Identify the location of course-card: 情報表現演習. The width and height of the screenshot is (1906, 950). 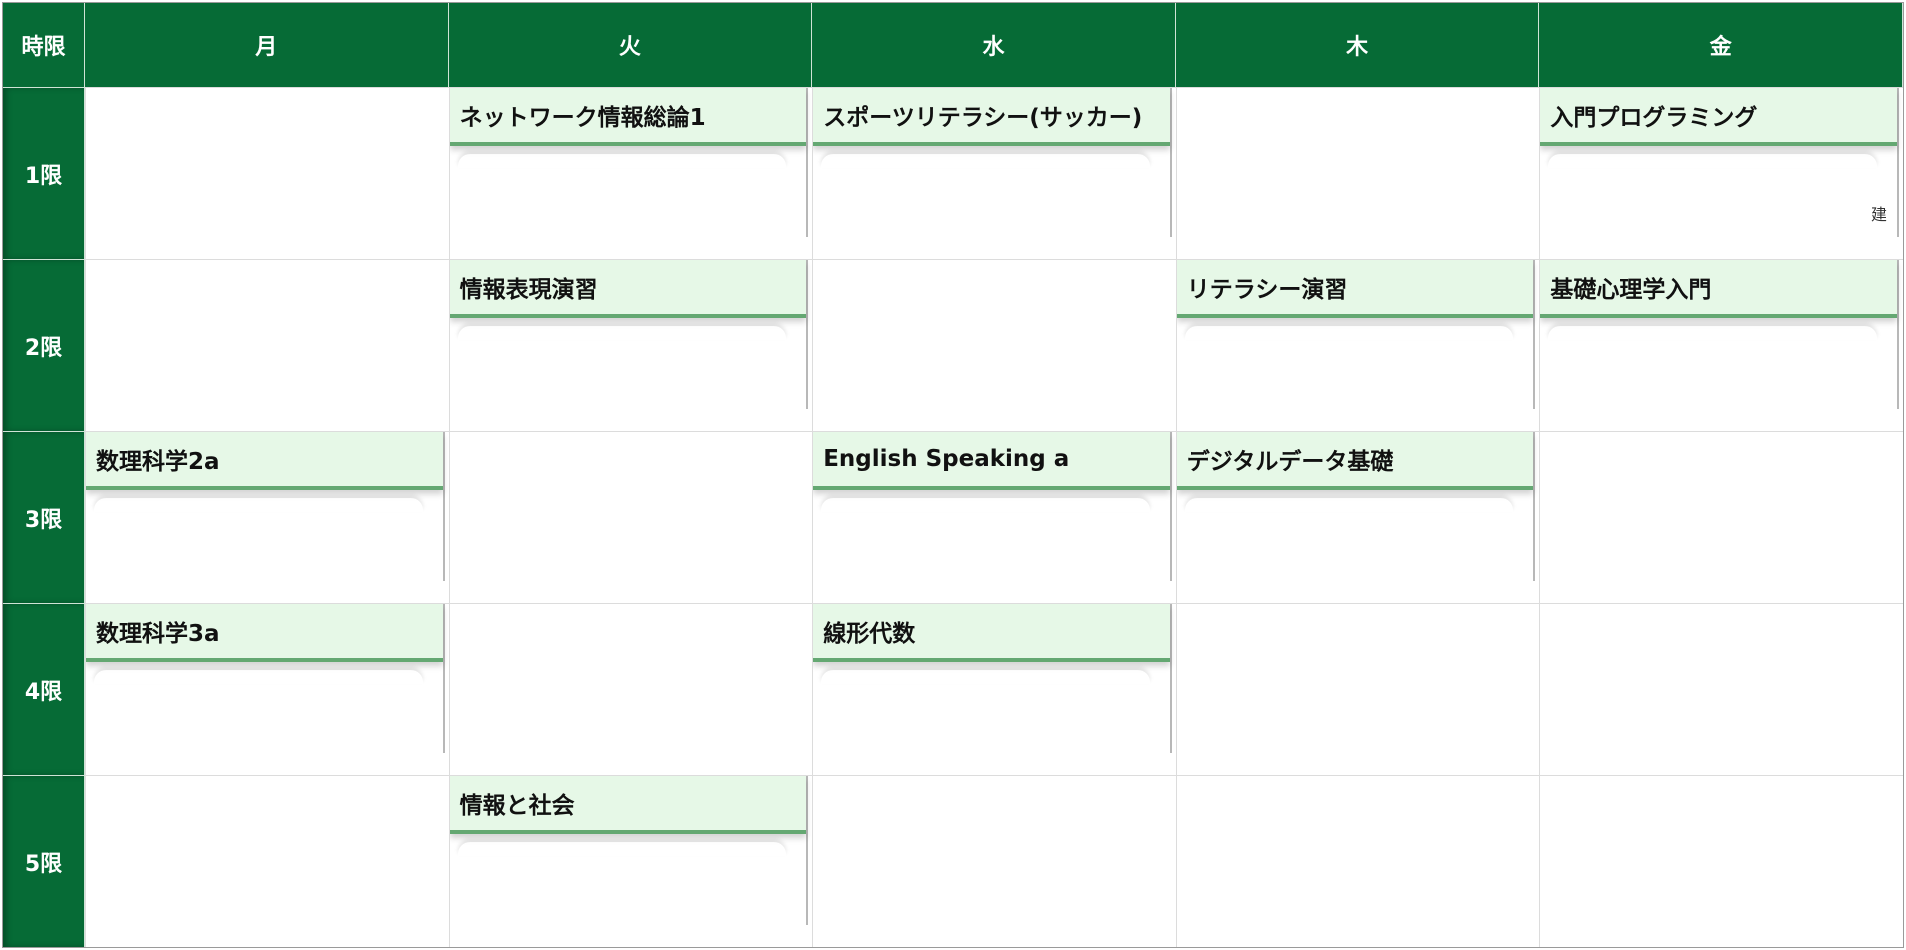
(629, 334).